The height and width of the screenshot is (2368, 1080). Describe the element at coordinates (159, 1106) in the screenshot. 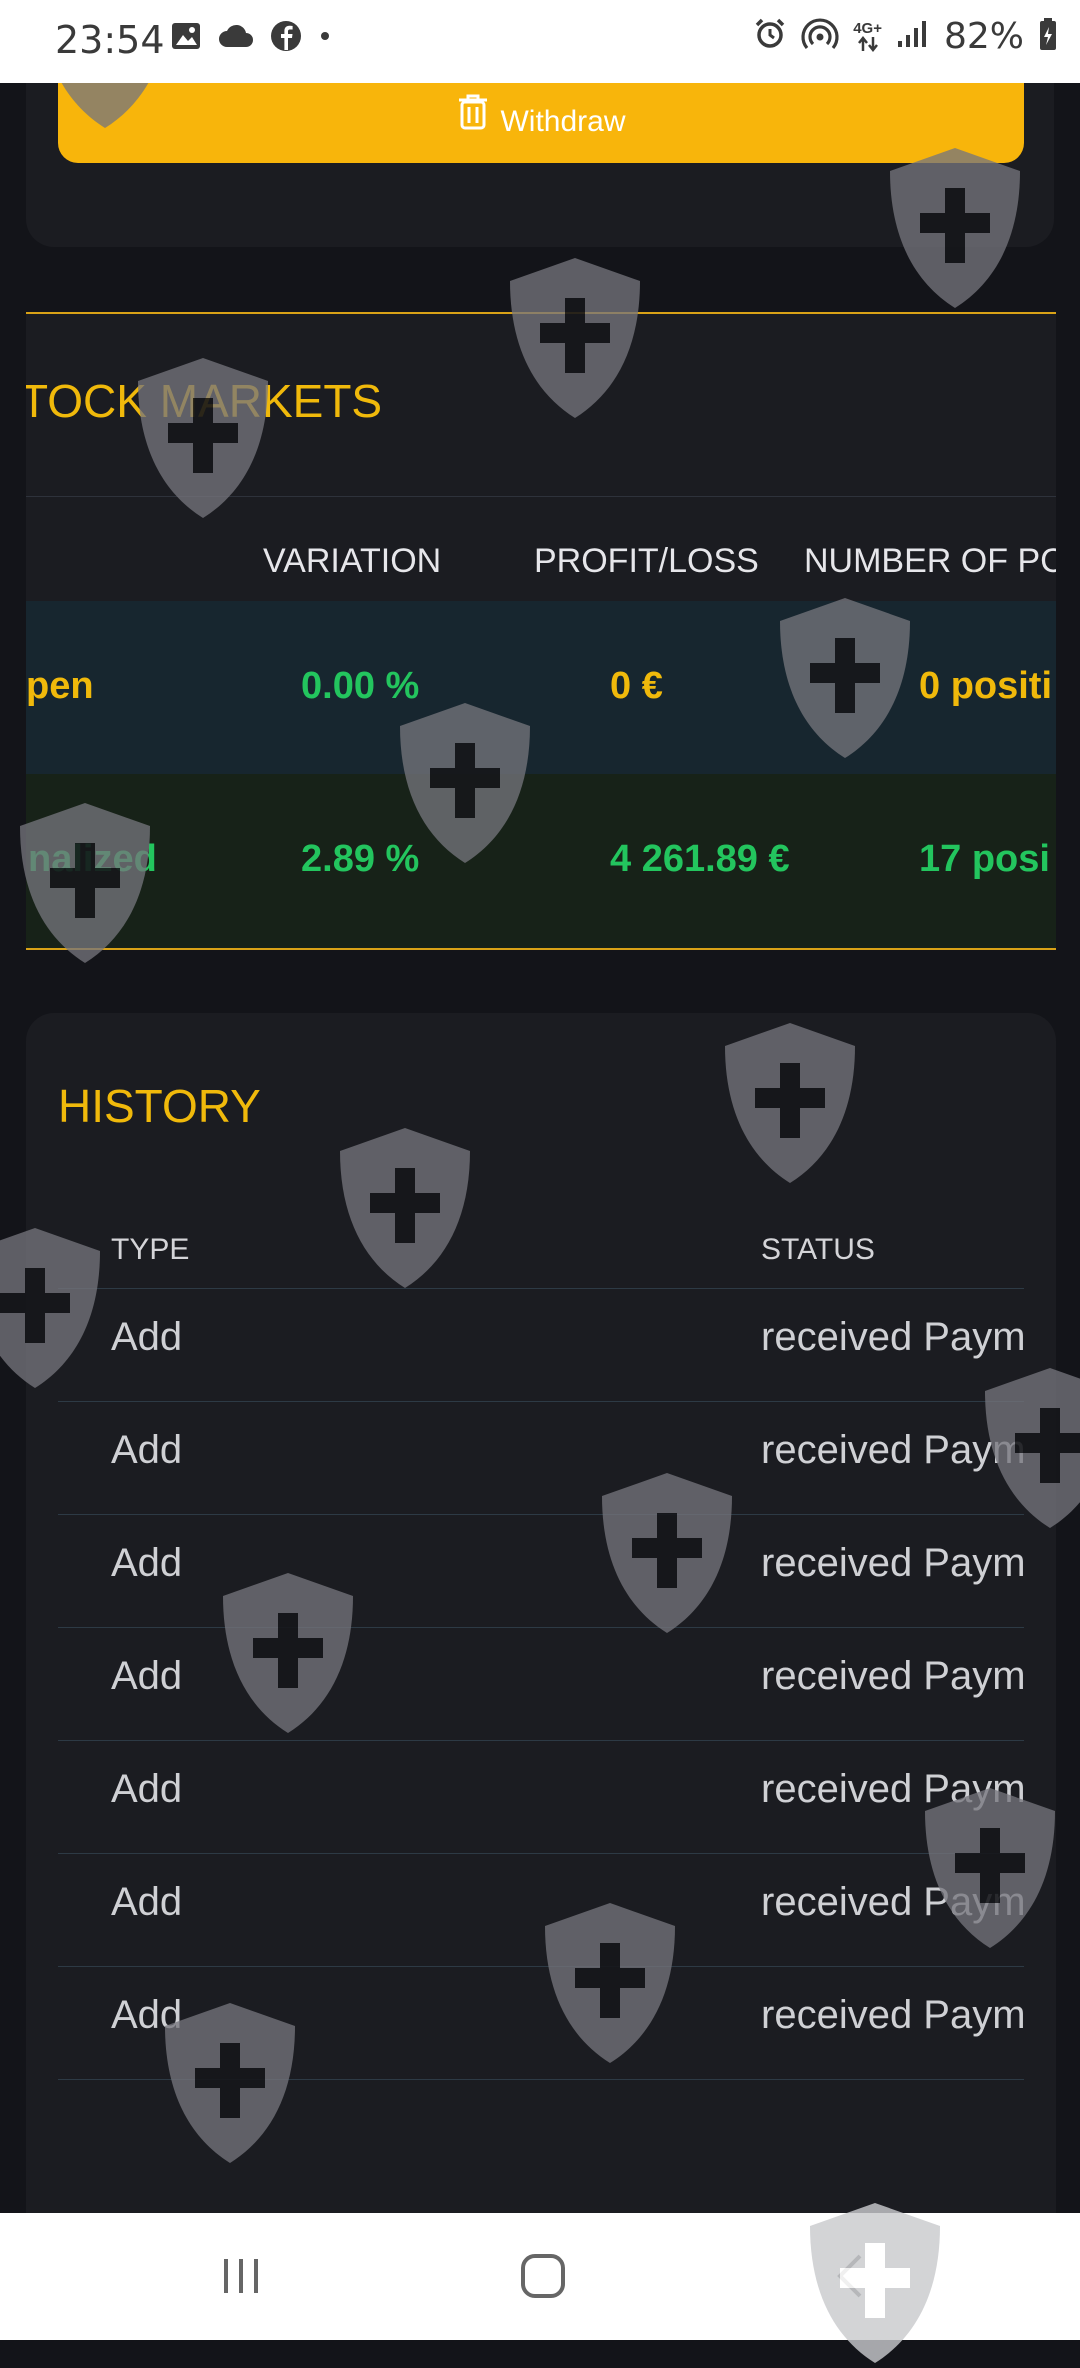

I see `history-title: HISTORY` at that location.